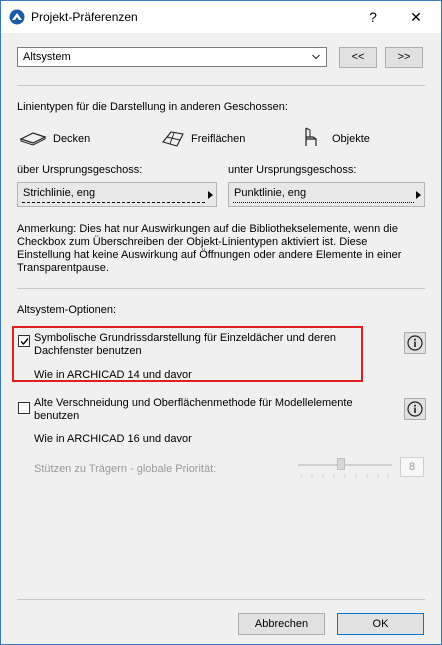  I want to click on objekte-label: Objekte, so click(351, 139).